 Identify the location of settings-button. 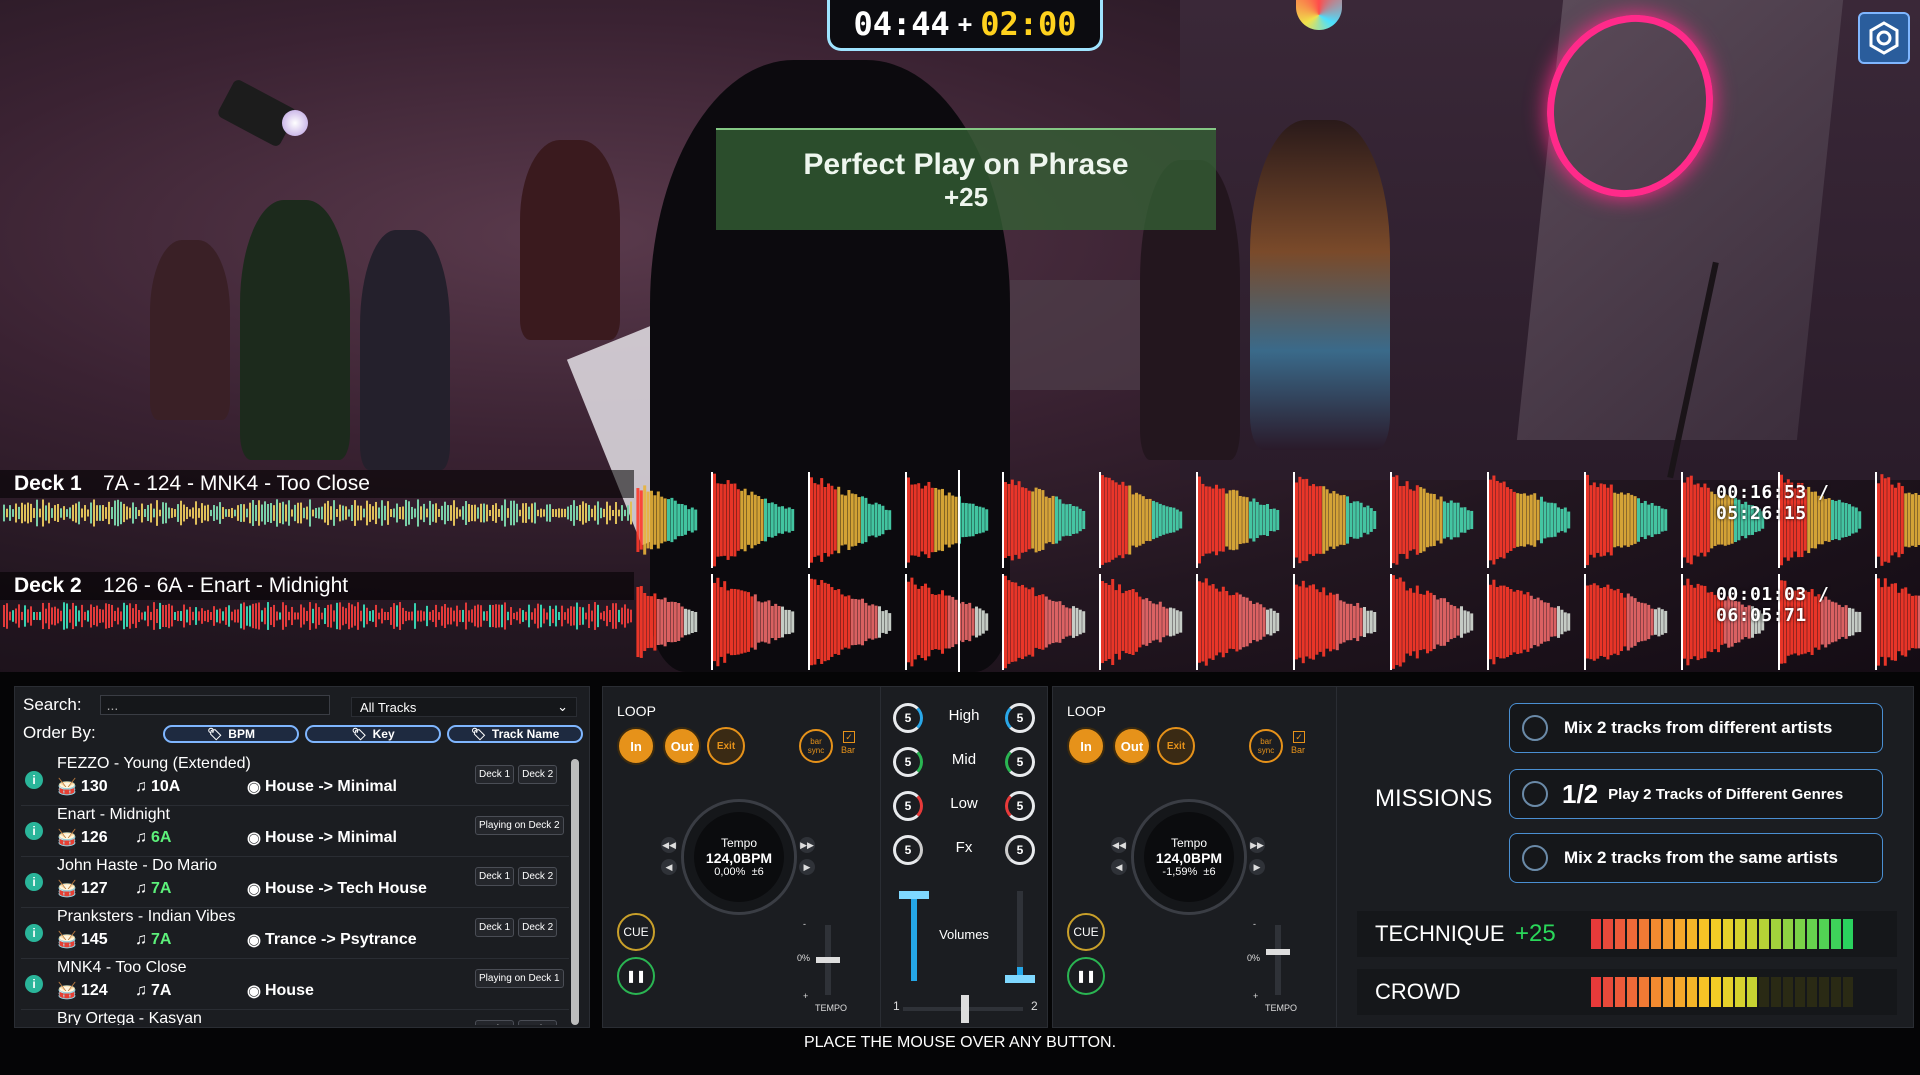
(1884, 38).